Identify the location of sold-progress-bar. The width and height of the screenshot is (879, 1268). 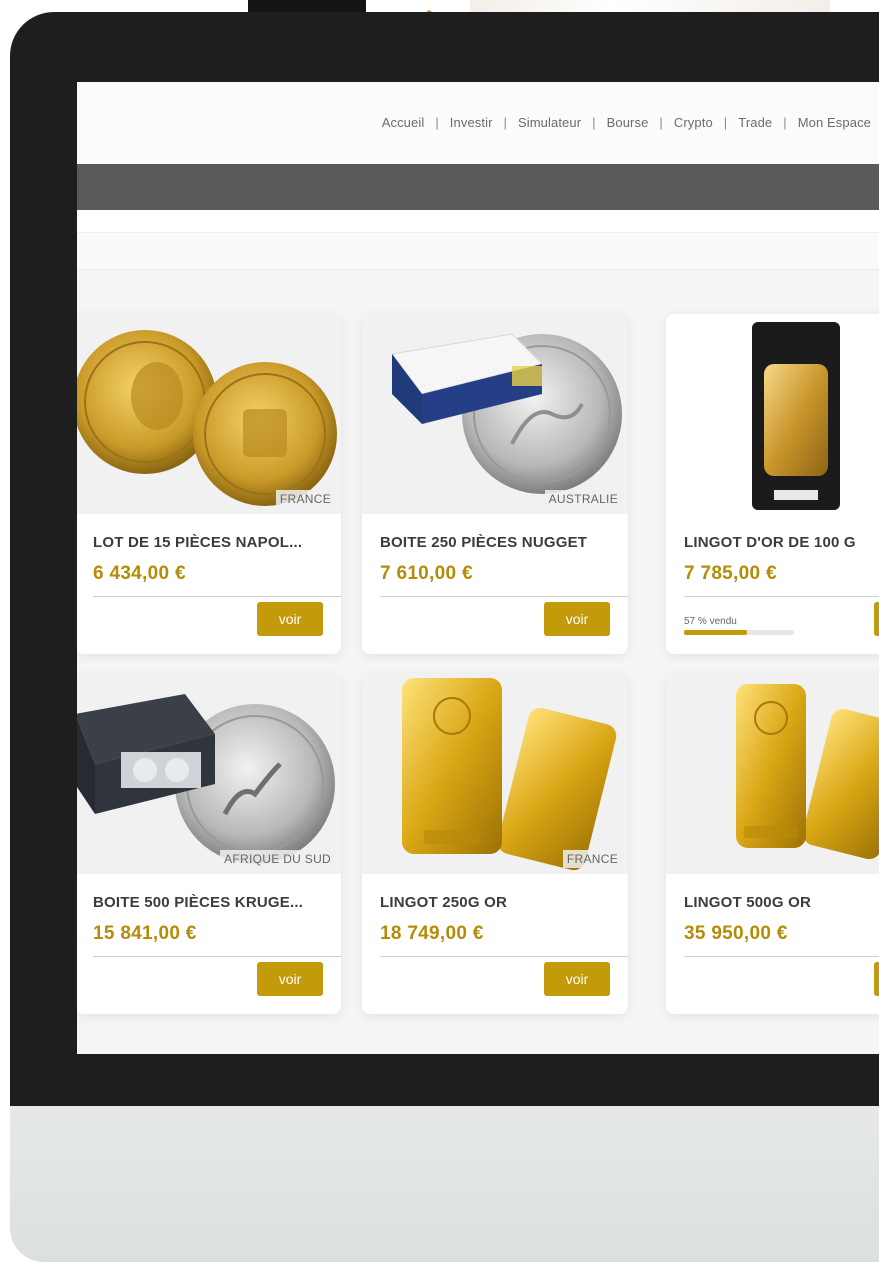
(739, 632).